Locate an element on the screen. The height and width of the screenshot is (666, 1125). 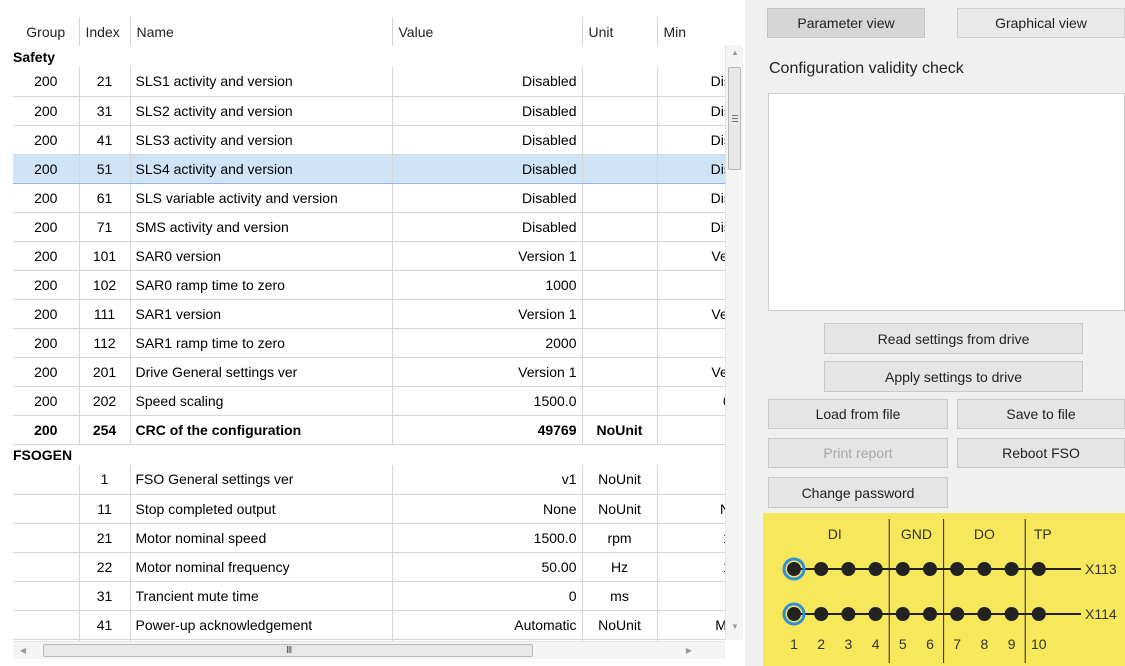
horizontal-scroll-thumb: III is located at coordinates (288, 650).